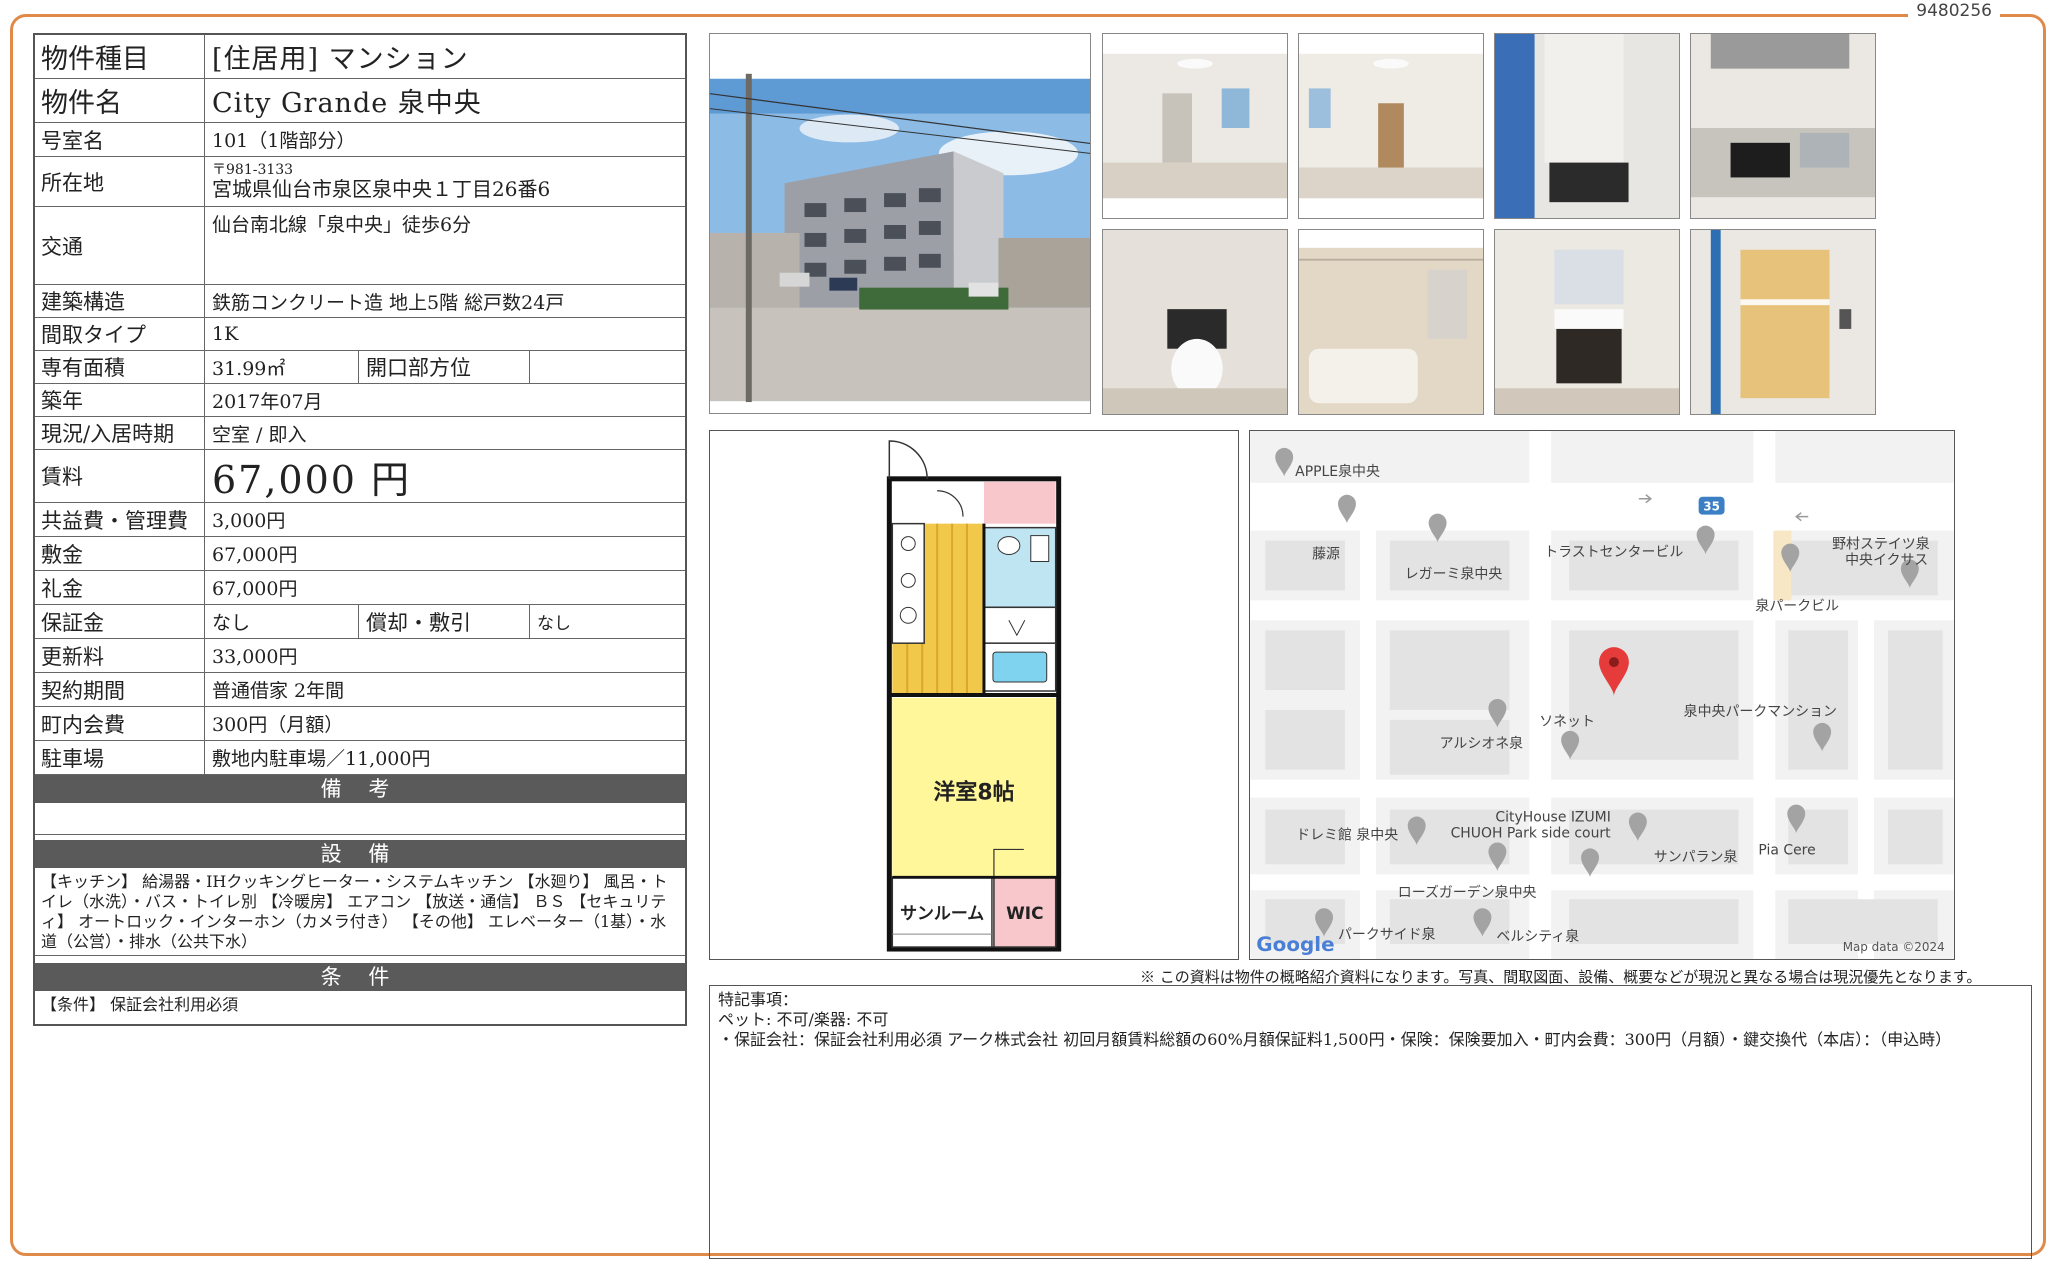 The height and width of the screenshot is (1265, 2056). What do you see at coordinates (1195, 322) in the screenshot?
I see `toilet-photo` at bounding box center [1195, 322].